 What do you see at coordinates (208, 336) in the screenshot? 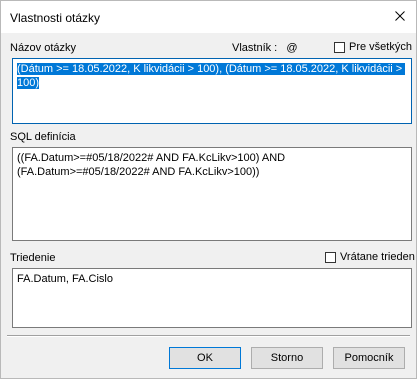
I see `footer-separator` at bounding box center [208, 336].